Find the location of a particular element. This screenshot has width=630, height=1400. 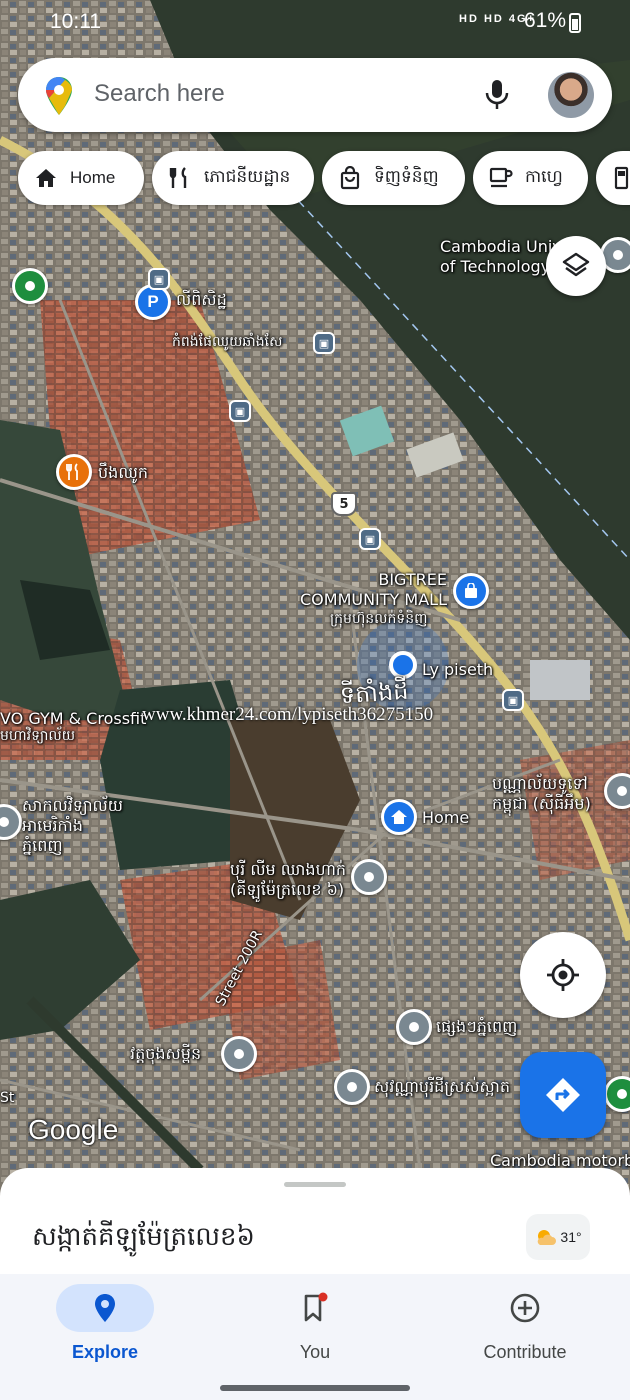

layers-icon is located at coordinates (576, 264).